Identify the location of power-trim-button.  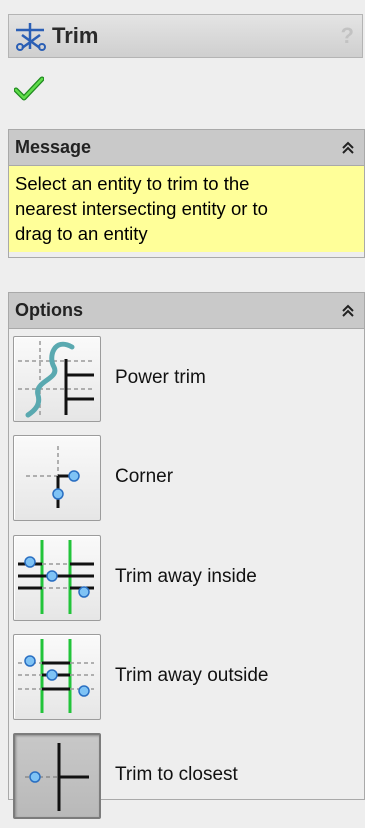
(57, 379).